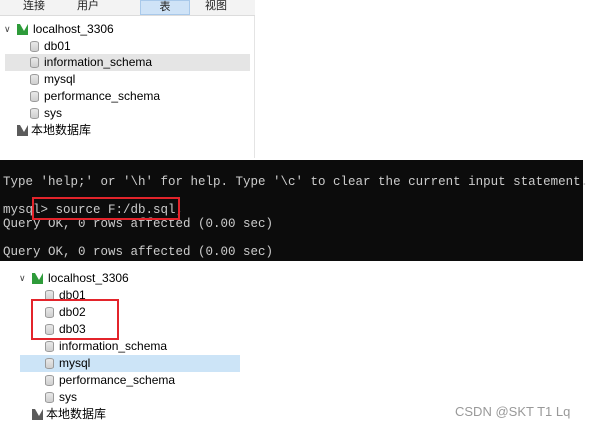 The width and height of the screenshot is (592, 430). What do you see at coordinates (138, 252) in the screenshot?
I see `terminal-result-line: Query OK, 0 rows affected (0.00 sec)` at bounding box center [138, 252].